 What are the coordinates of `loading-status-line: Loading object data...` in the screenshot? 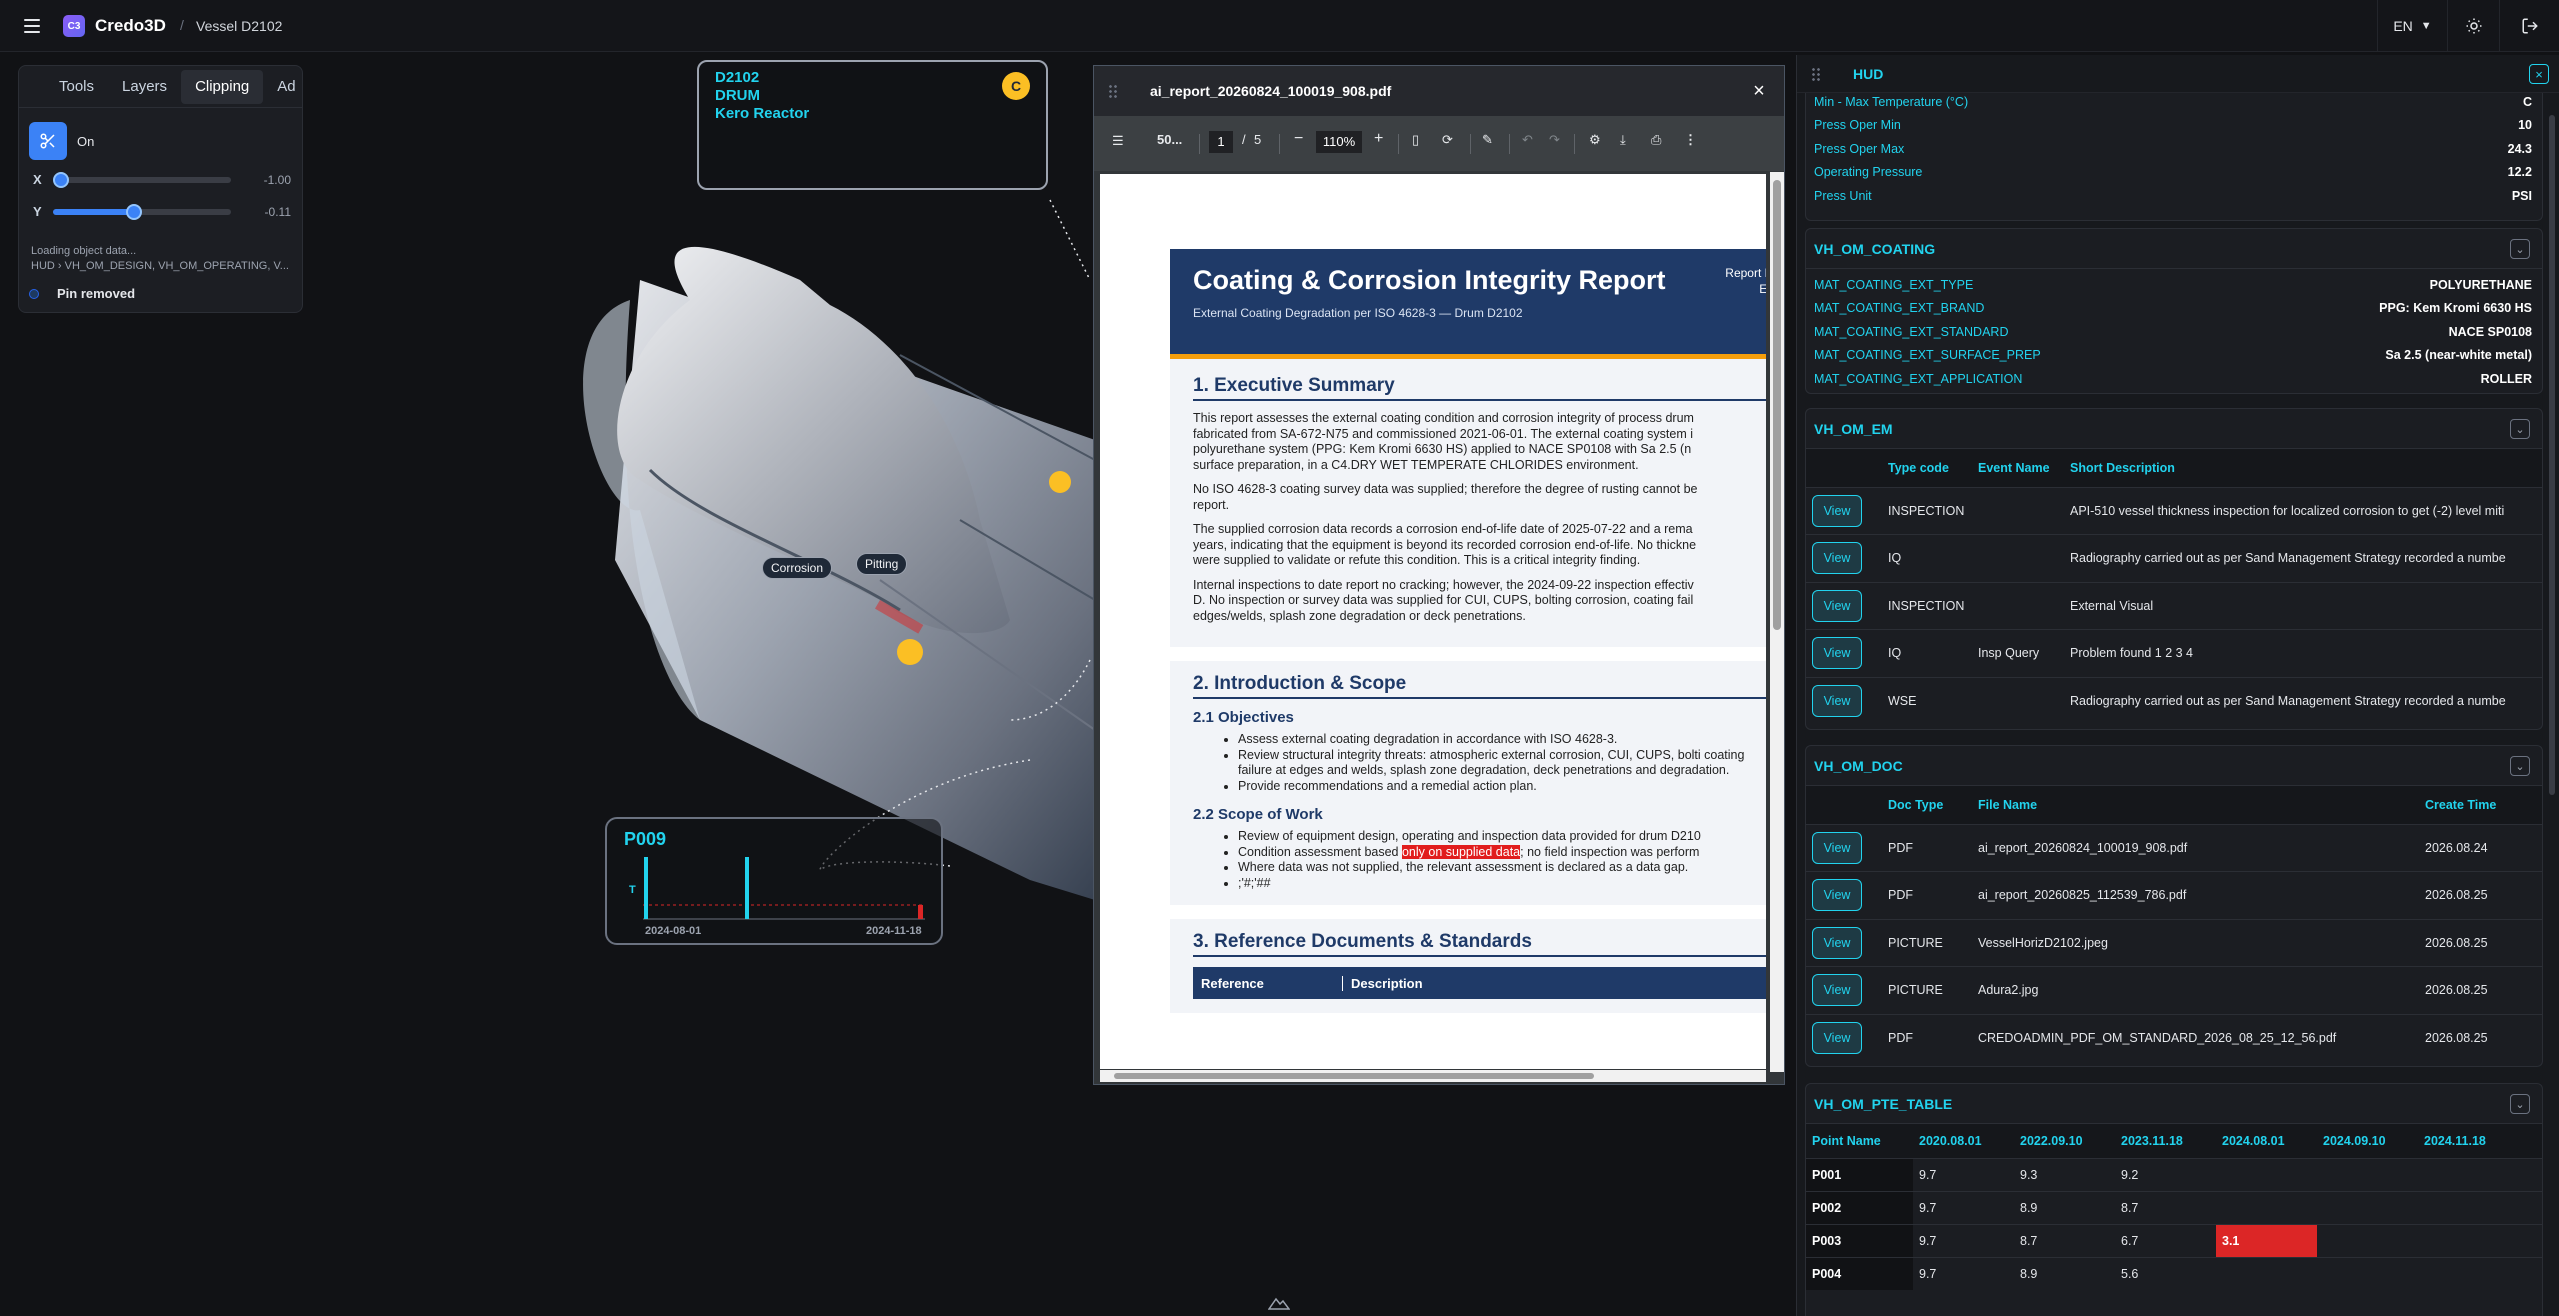 It's located at (84, 251).